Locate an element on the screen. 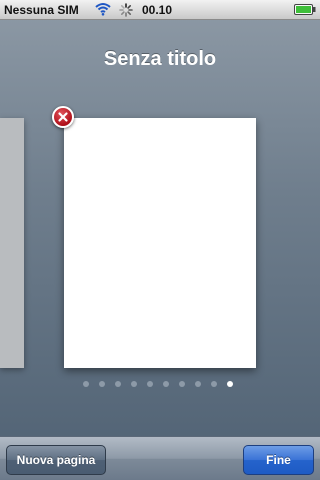  done-button: Fine is located at coordinates (278, 460).